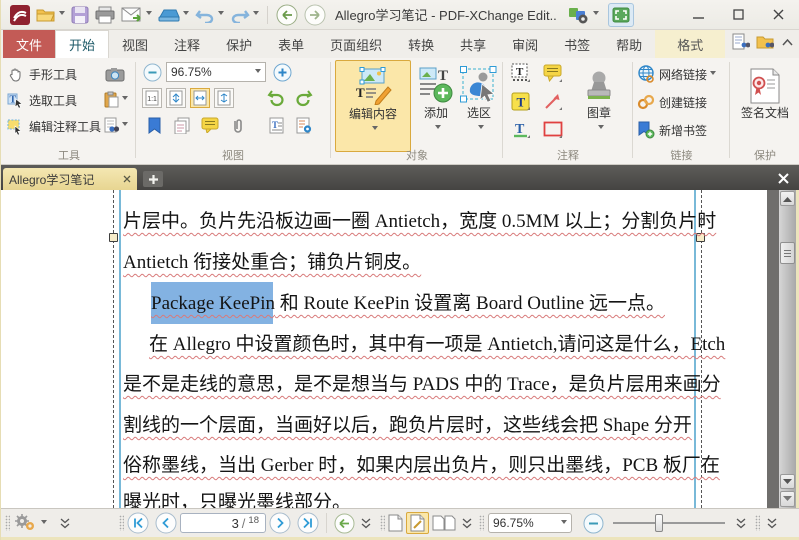  I want to click on selection-handle-right, so click(700, 237).